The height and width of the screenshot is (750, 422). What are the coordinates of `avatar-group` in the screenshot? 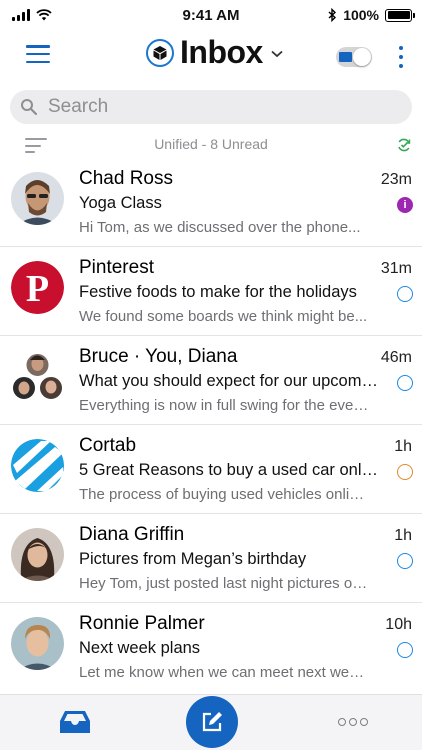 It's located at (37, 376).